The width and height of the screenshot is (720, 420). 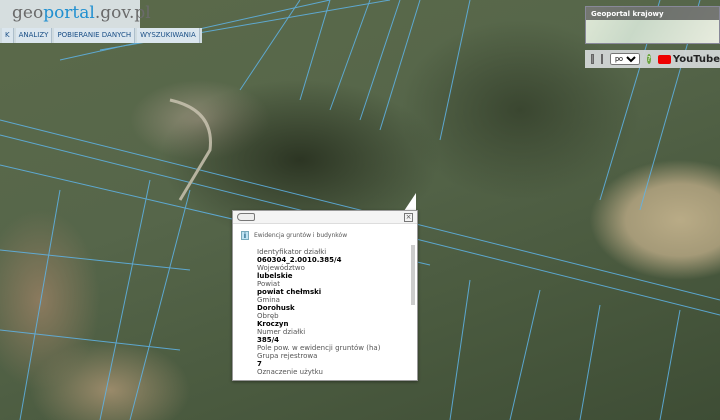 What do you see at coordinates (649, 59) in the screenshot?
I see `help-icon: ?` at bounding box center [649, 59].